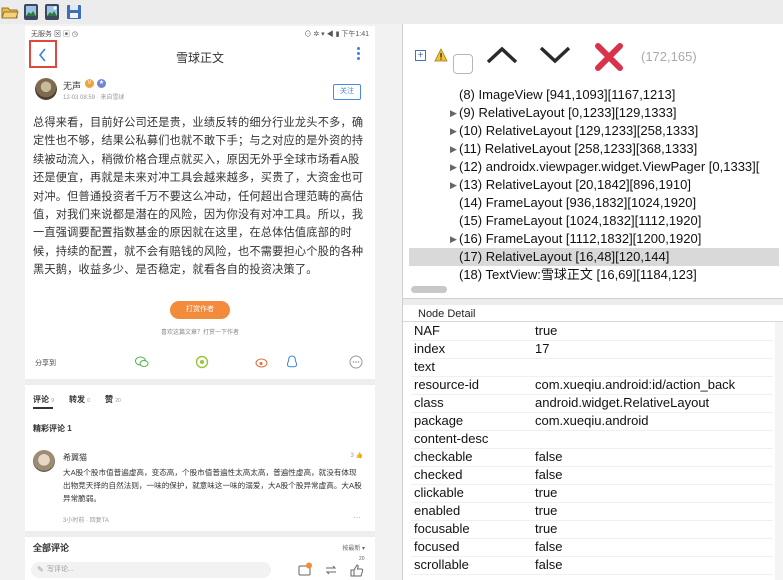 The width and height of the screenshot is (783, 580). What do you see at coordinates (555, 55) in the screenshot?
I see `chevron-down-icon` at bounding box center [555, 55].